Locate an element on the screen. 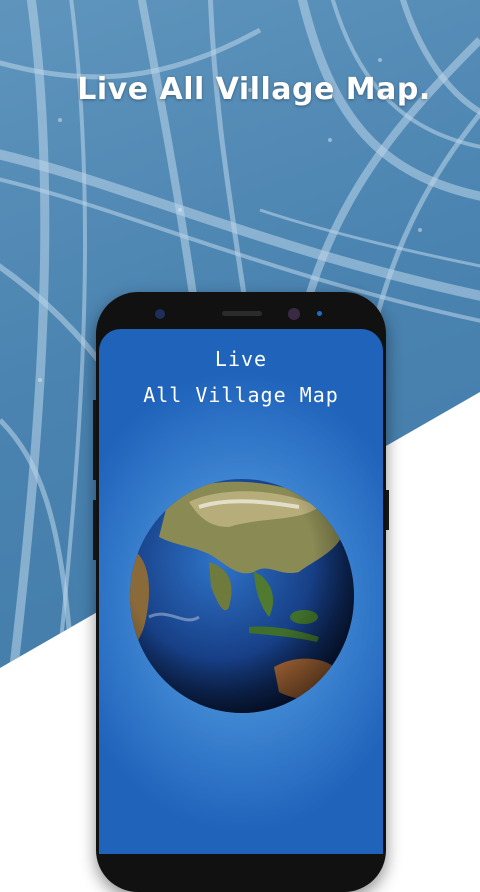 The width and height of the screenshot is (480, 892). app-title-line-1: Live is located at coordinates (241, 359).